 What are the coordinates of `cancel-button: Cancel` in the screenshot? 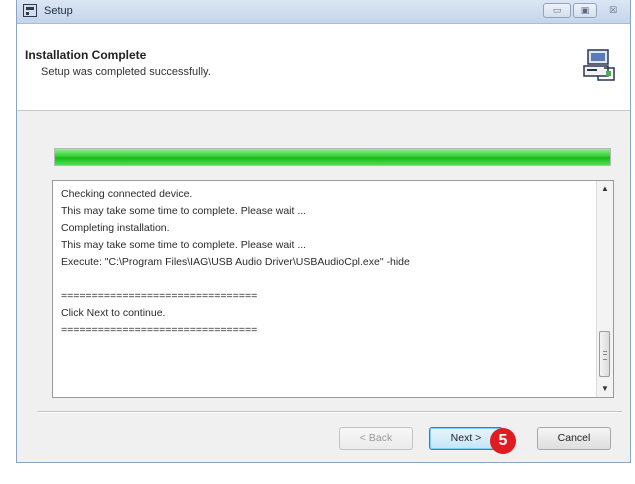 It's located at (574, 438).